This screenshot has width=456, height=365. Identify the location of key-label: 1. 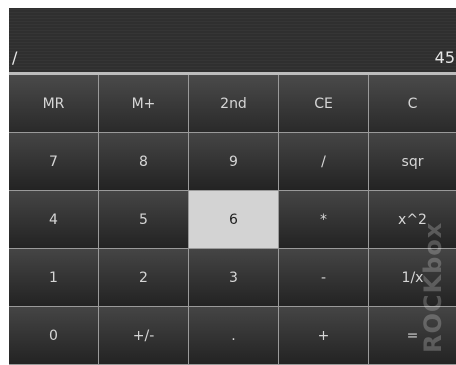
(53, 277).